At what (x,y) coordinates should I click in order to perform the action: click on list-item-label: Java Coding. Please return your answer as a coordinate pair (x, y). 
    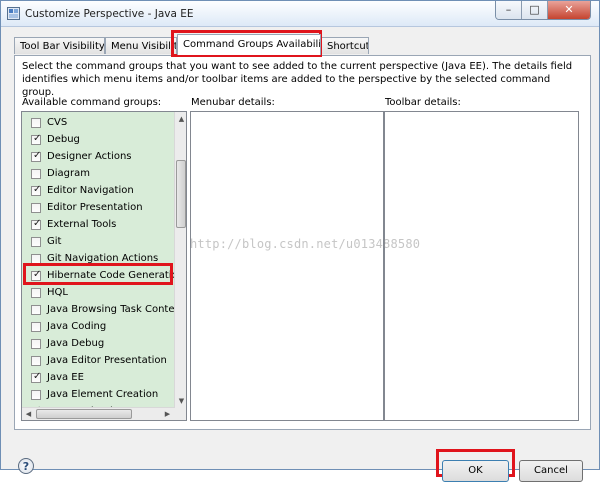
    Looking at the image, I should click on (77, 326).